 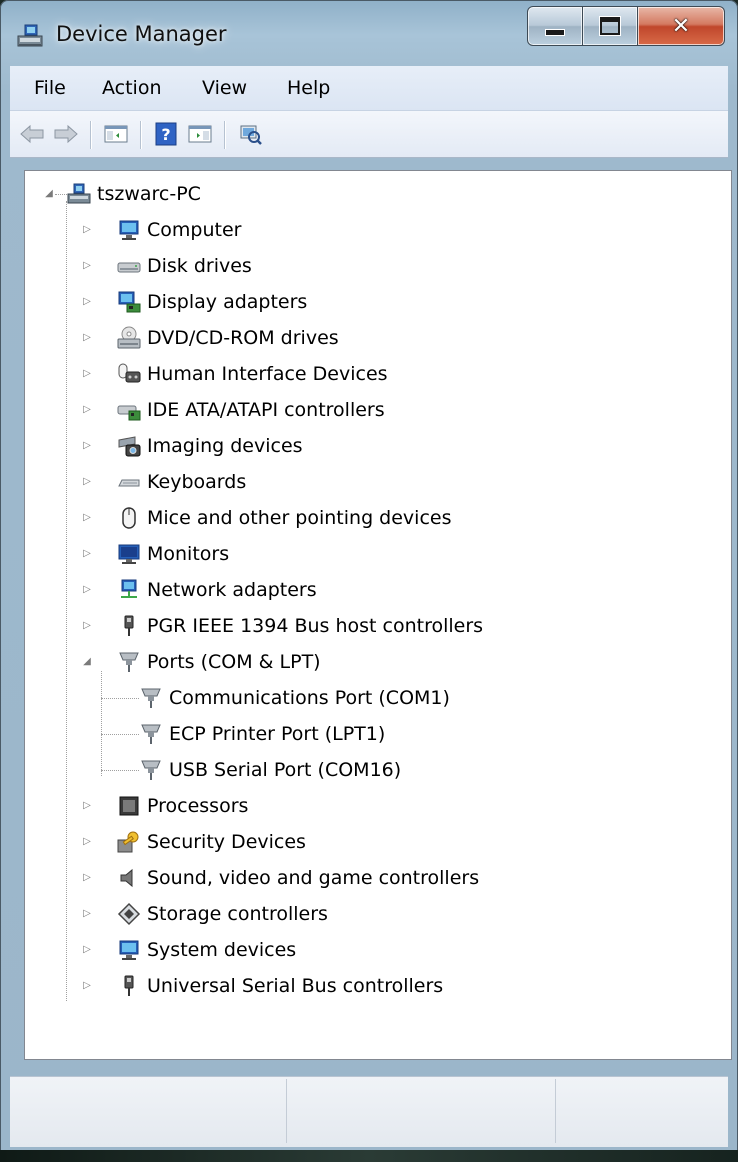 I want to click on tree-item-storage-controllers: ▷ Storage controllers, so click(x=204, y=914).